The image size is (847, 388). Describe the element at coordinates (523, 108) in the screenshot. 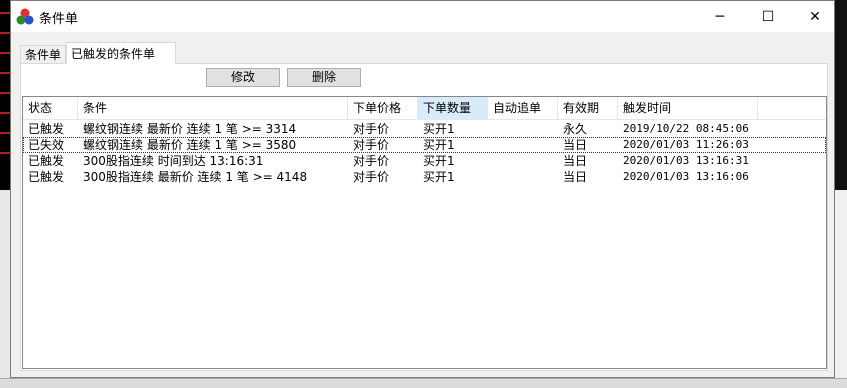

I see `column-header-auto-chase: 自动追单` at that location.